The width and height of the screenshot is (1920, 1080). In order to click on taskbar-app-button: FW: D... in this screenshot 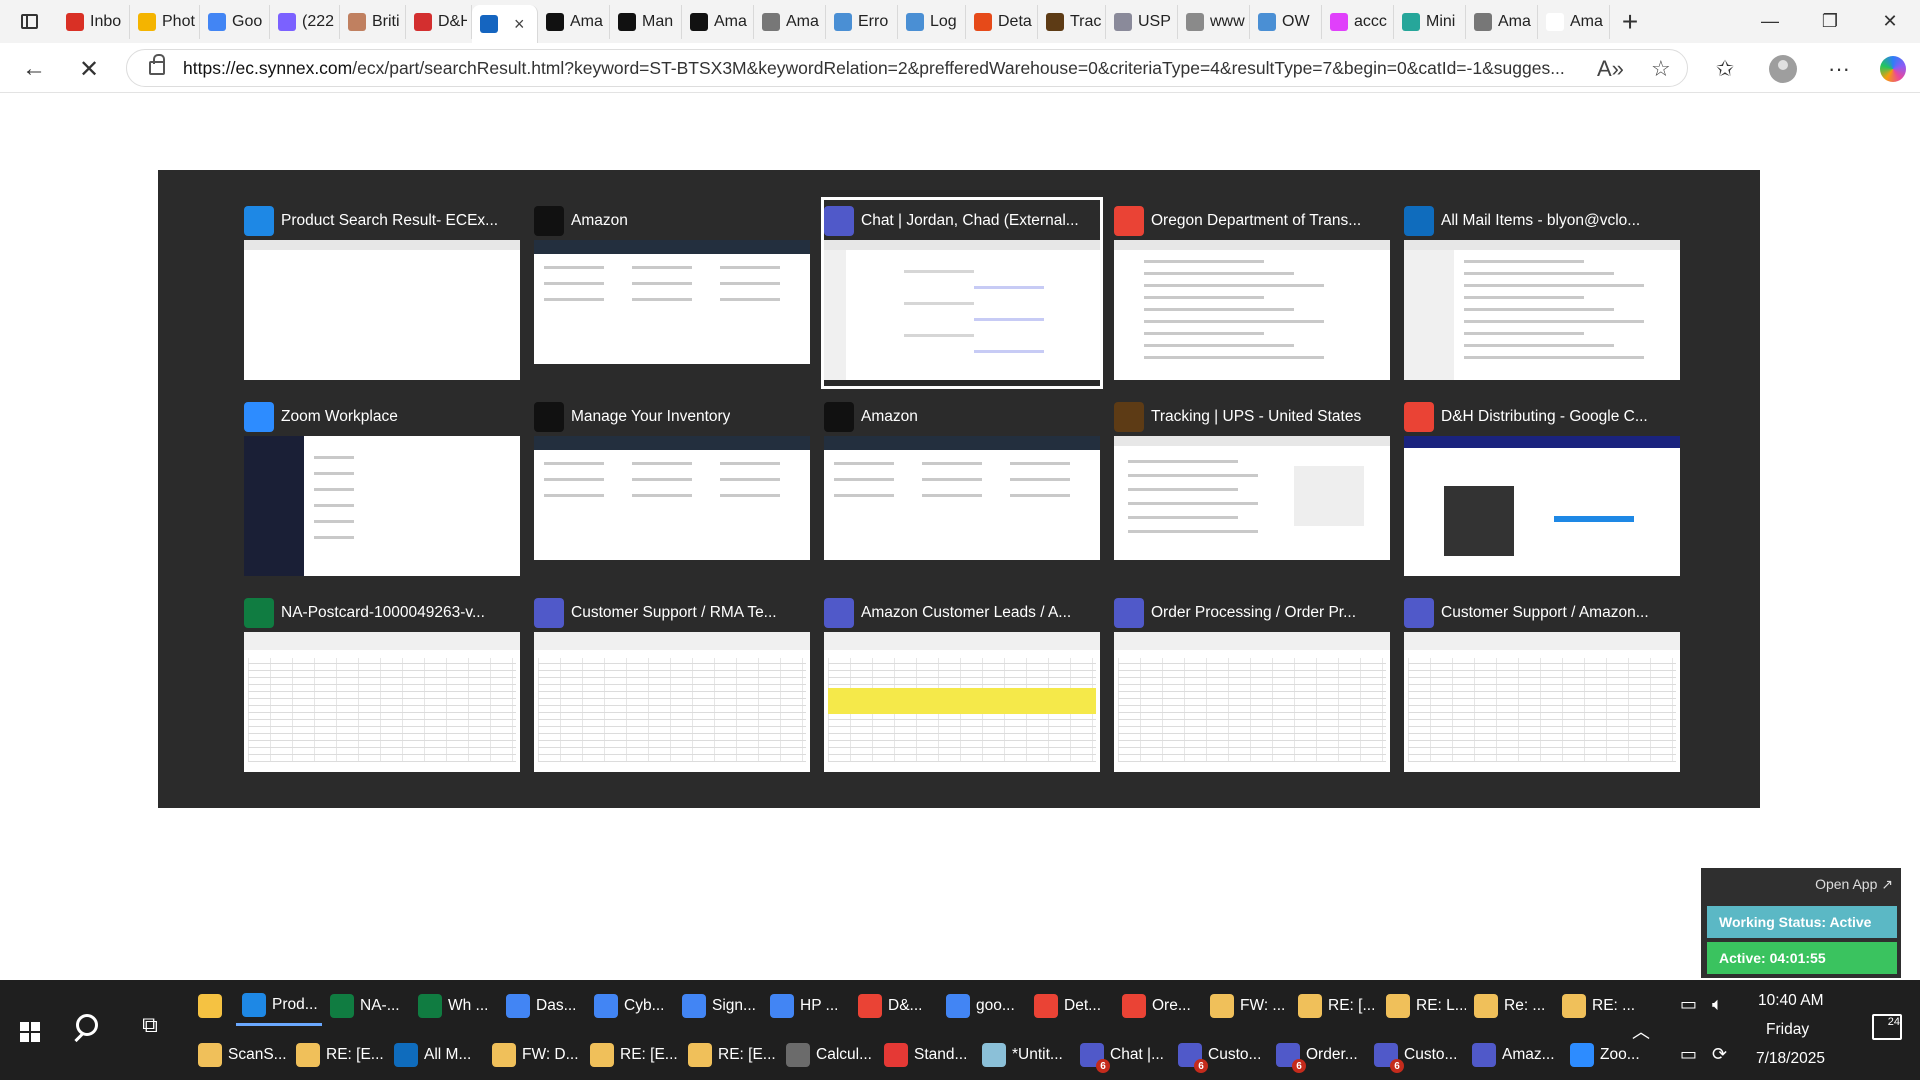, I will do `click(534, 1055)`.